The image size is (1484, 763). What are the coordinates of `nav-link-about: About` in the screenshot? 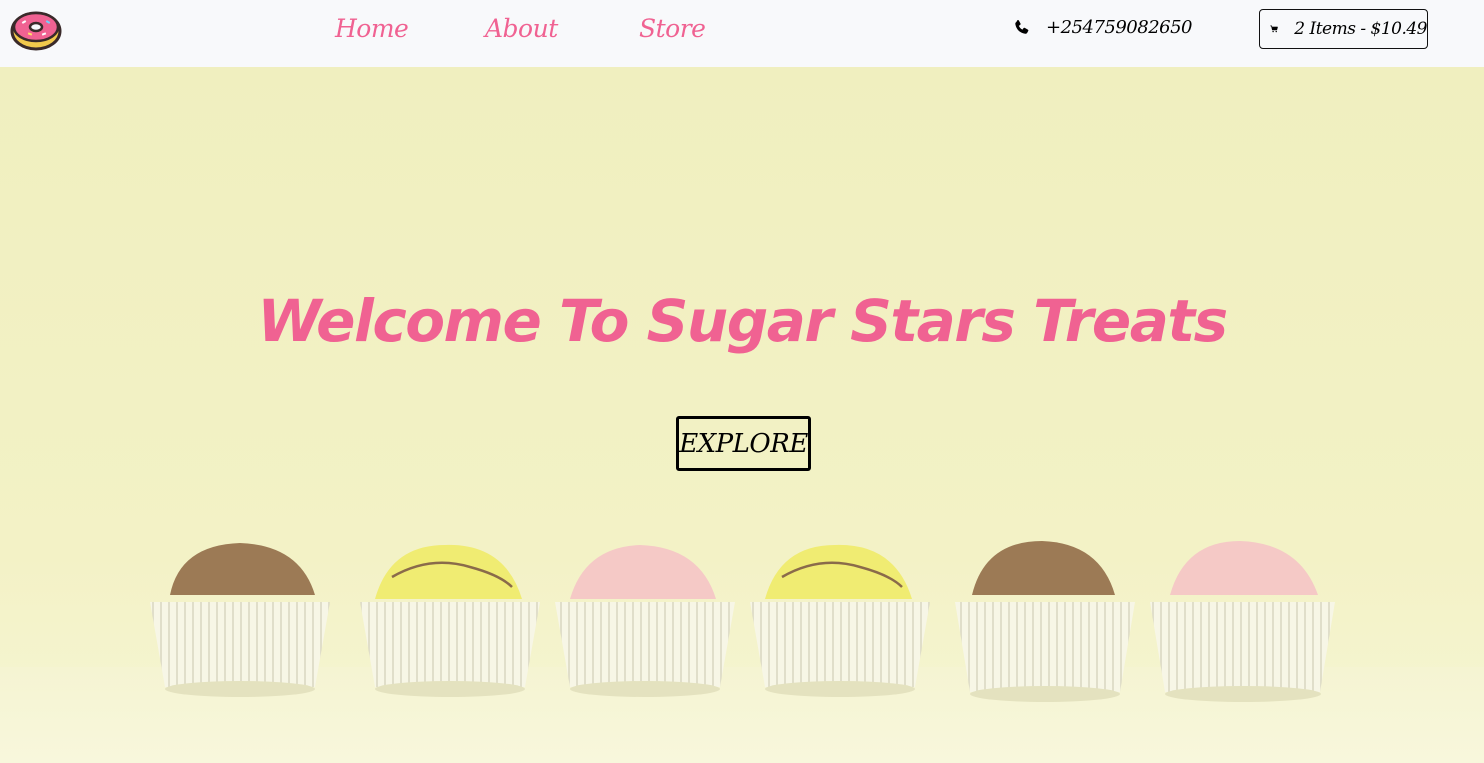 It's located at (521, 28).